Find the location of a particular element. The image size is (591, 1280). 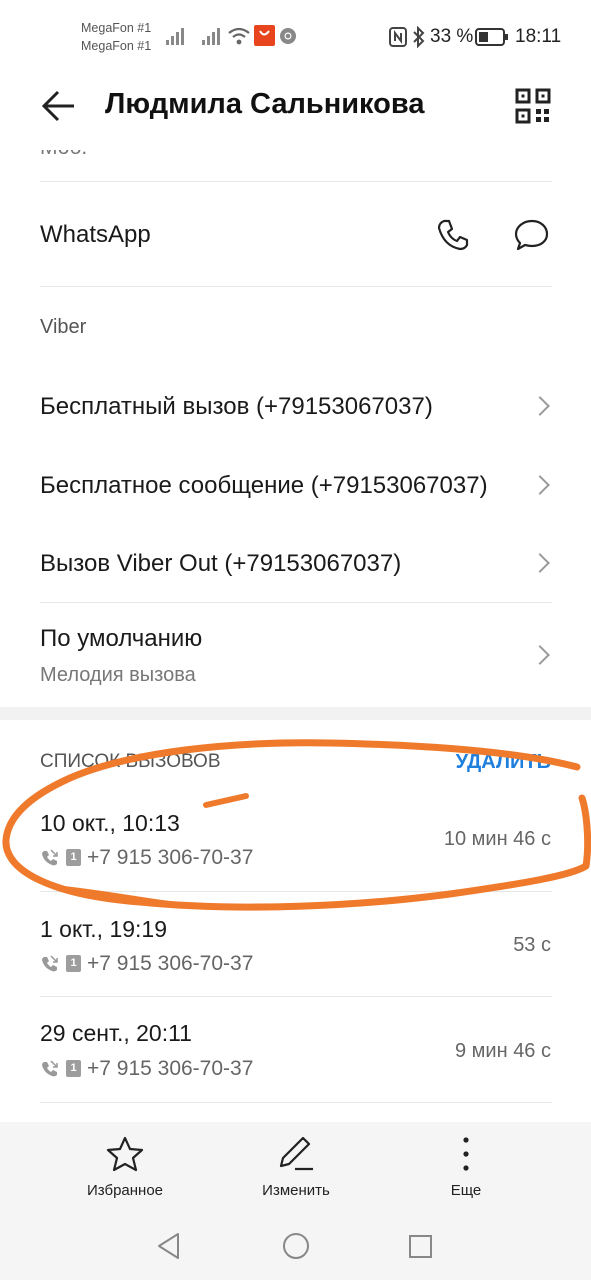

call-duration: 9 мин 46 с is located at coordinates (502, 1051).